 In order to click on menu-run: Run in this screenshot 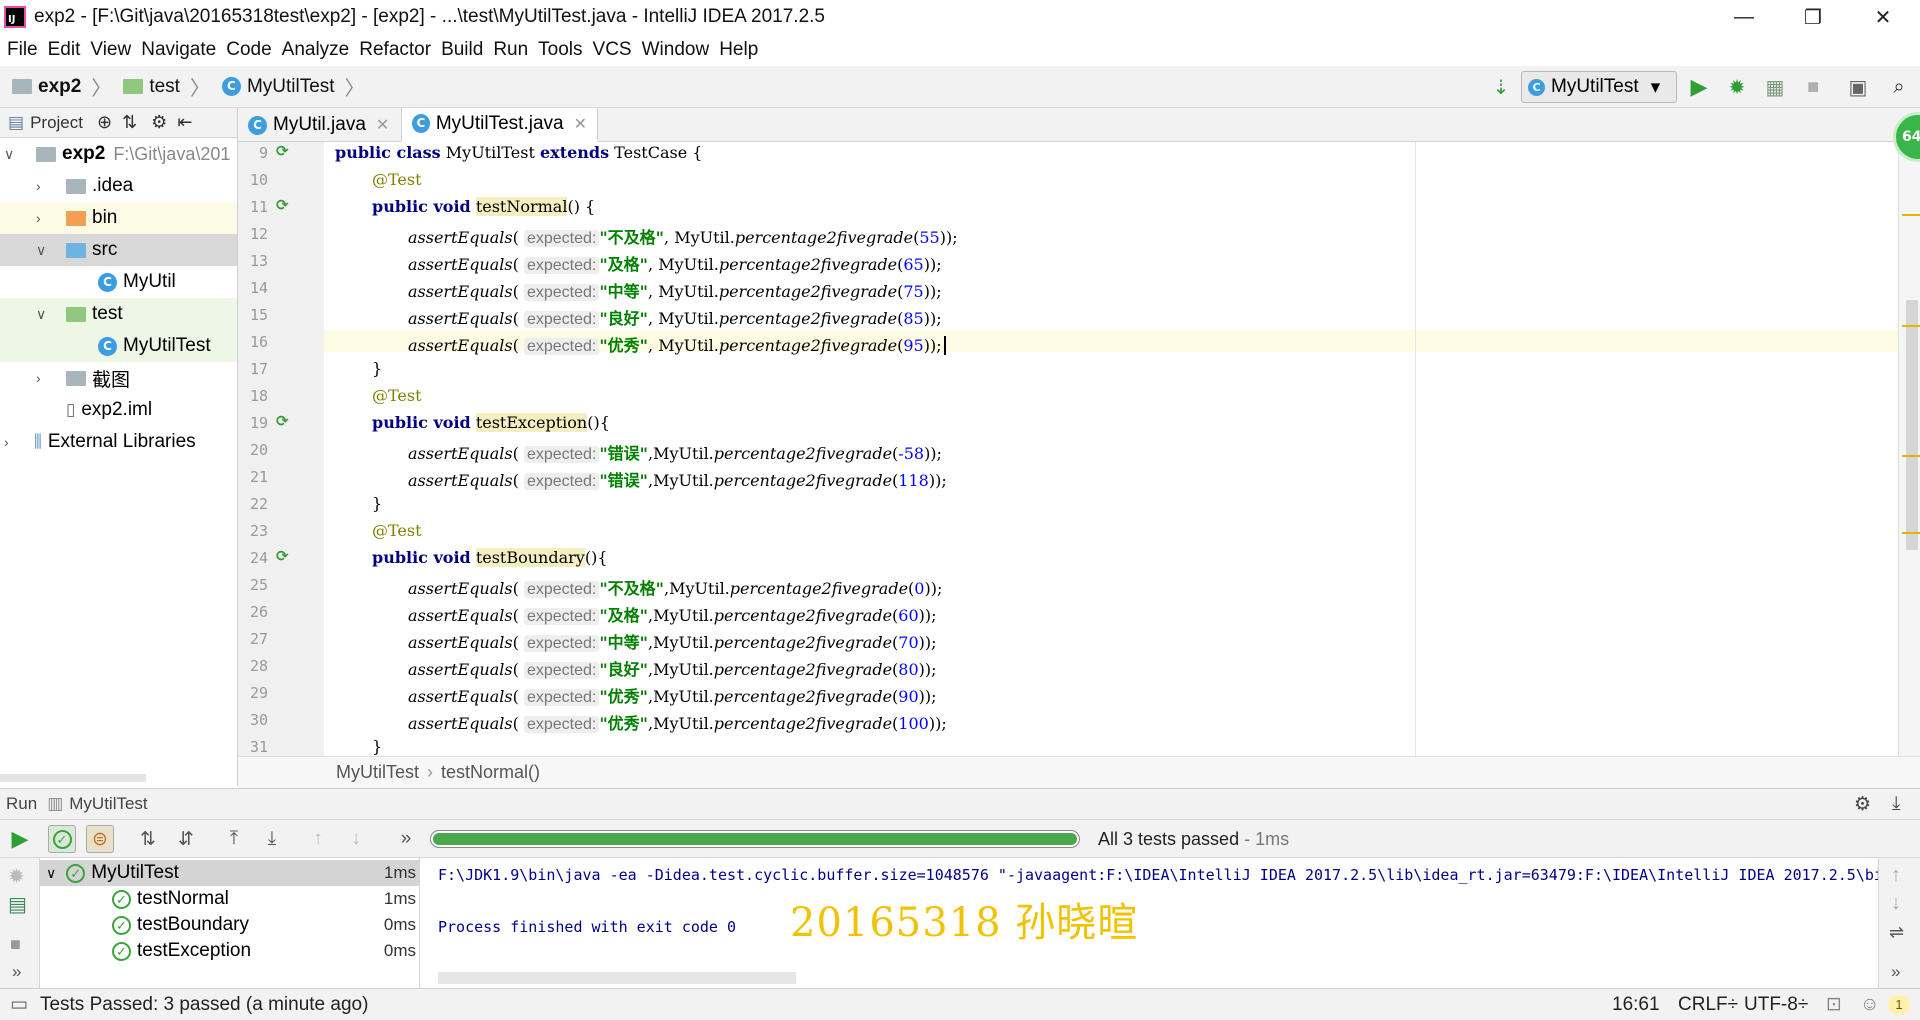, I will do `click(510, 50)`.